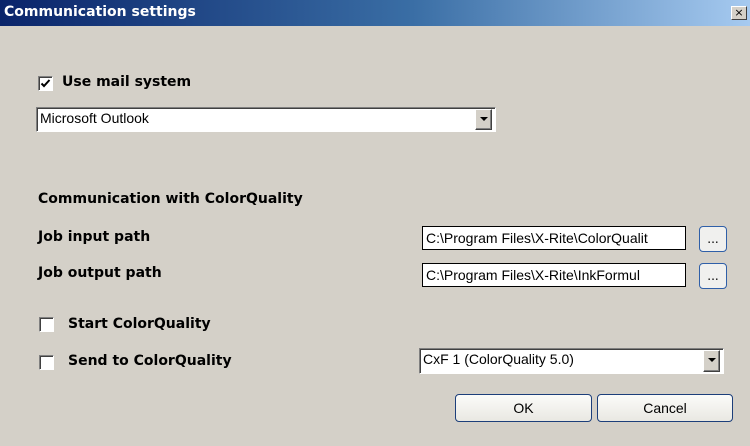 The height and width of the screenshot is (446, 750). What do you see at coordinates (139, 324) in the screenshot?
I see `start-colorquality-label: Start ColorQuality` at bounding box center [139, 324].